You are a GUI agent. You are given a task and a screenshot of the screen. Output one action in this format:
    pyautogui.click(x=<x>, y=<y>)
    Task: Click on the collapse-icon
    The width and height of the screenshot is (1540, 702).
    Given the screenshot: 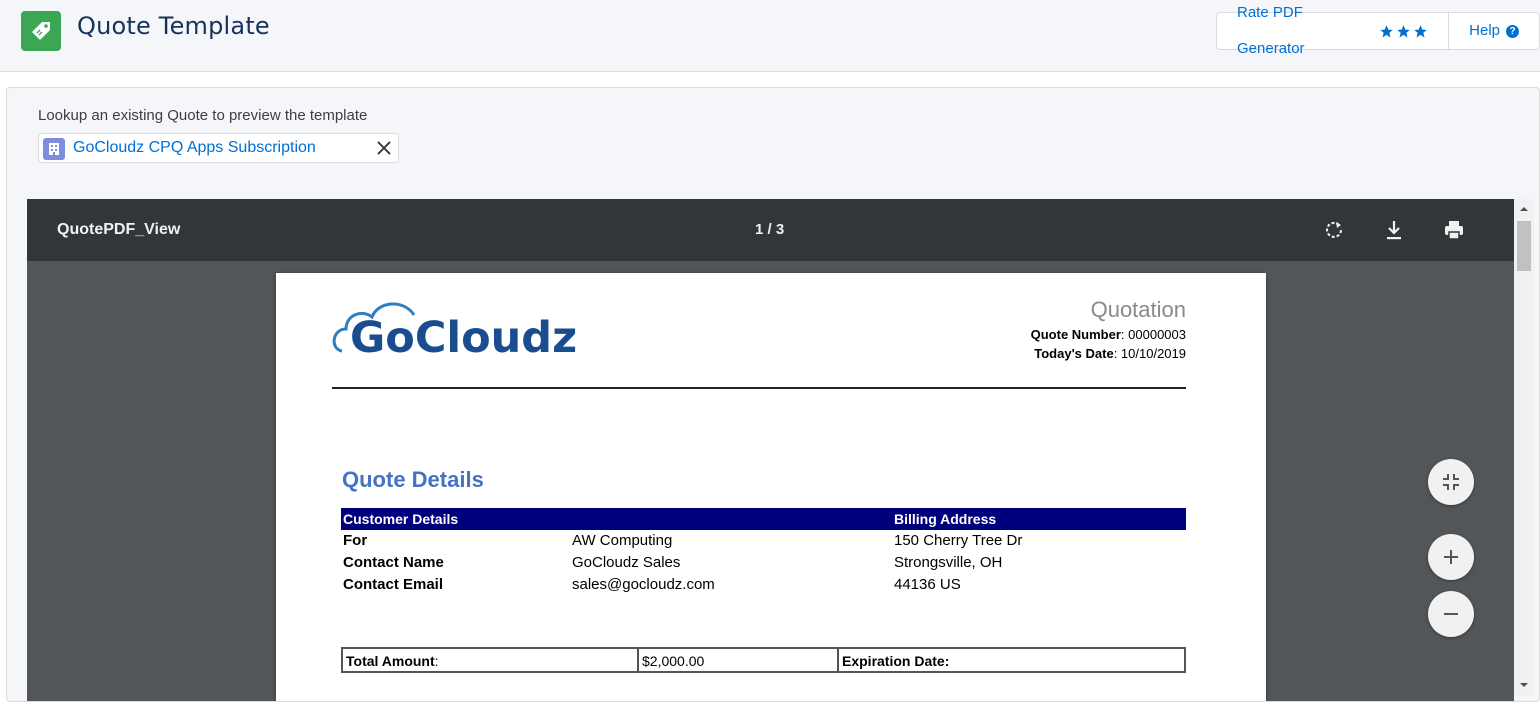 What is the action you would take?
    pyautogui.click(x=1451, y=482)
    